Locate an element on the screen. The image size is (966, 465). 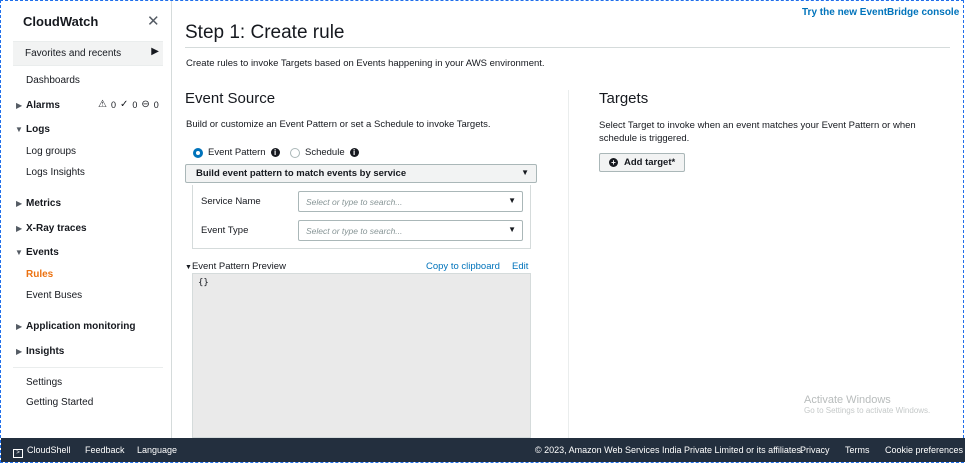
event-type-label: Event Type is located at coordinates (225, 230).